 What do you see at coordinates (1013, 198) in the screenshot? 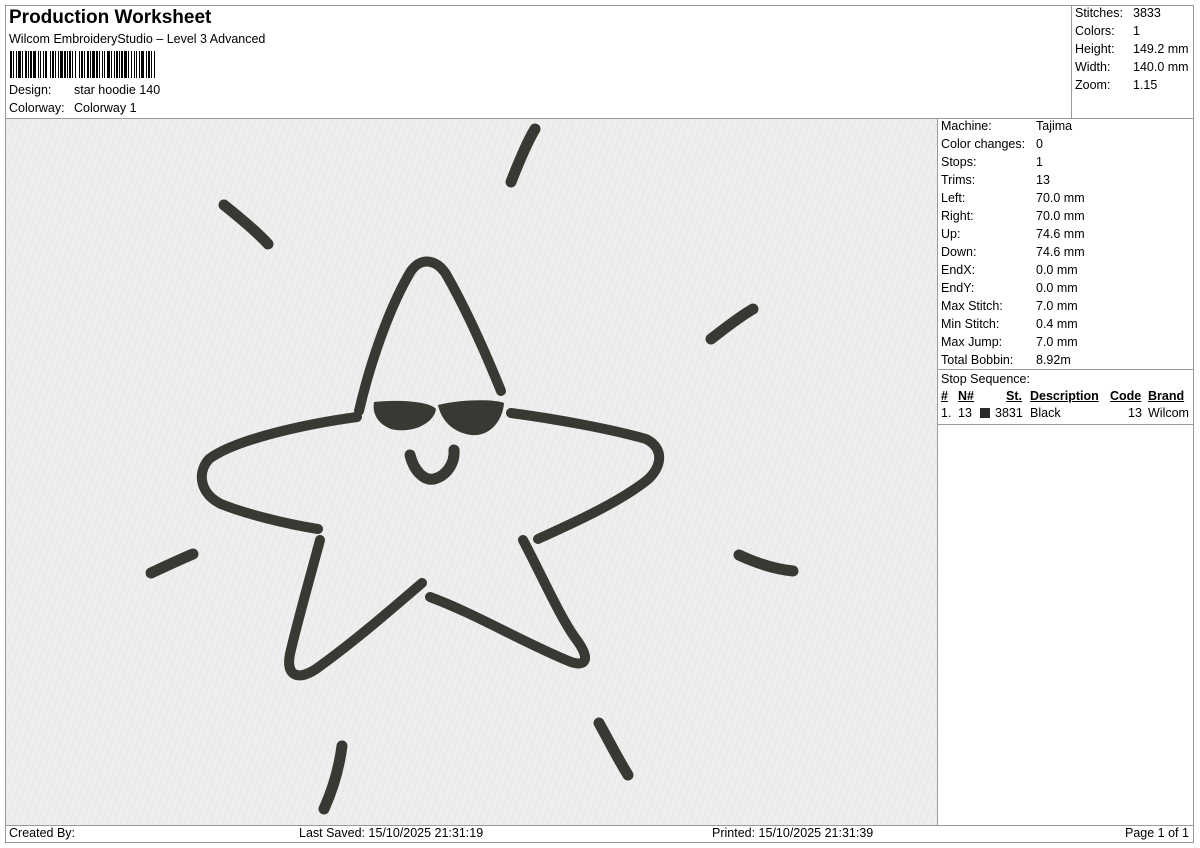
I see `machine-info-row: Left: 70.0 mm` at bounding box center [1013, 198].